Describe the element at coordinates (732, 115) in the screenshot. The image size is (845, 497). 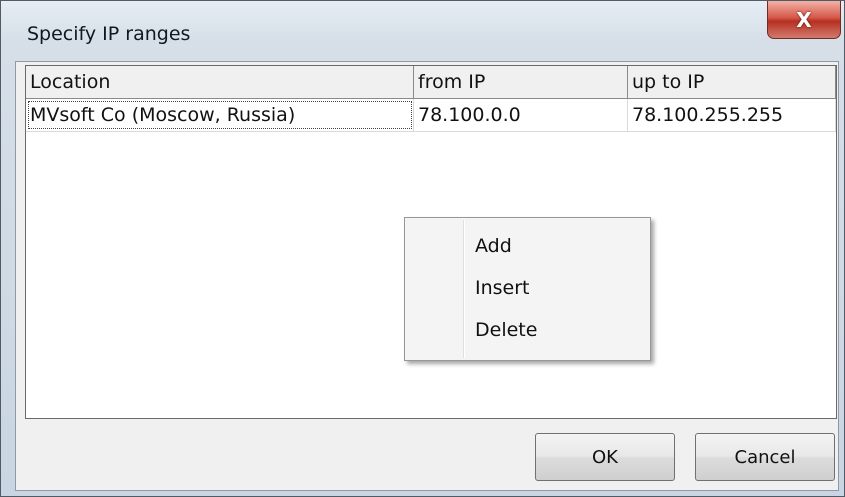
I see `cell-up-to-ip: 78.100.255.255` at that location.